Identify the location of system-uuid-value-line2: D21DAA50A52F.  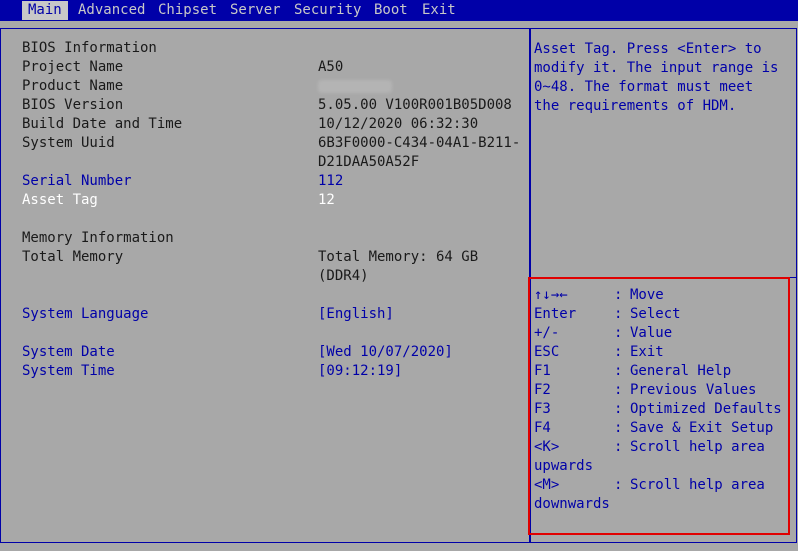
(369, 162).